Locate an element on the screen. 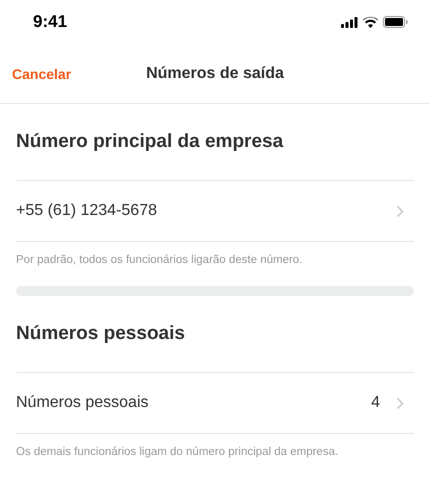  section-note: Os demais funcionários ligam do número principal da empresa. is located at coordinates (178, 452).